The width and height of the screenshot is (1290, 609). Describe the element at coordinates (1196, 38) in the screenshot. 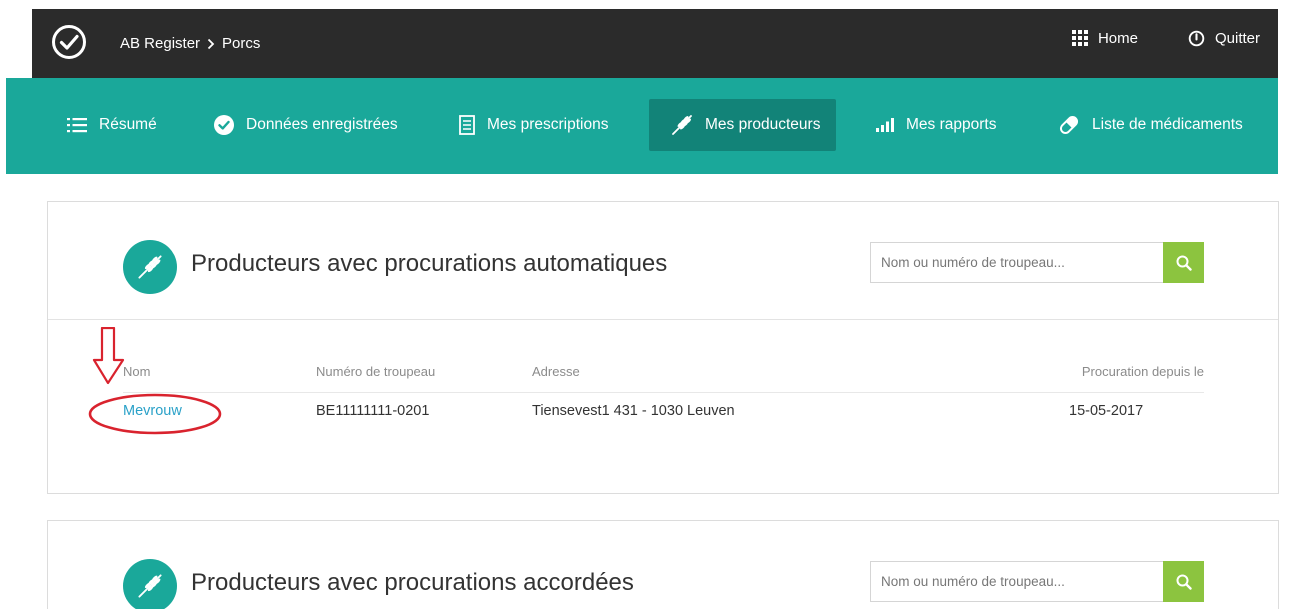

I see `power-icon` at that location.